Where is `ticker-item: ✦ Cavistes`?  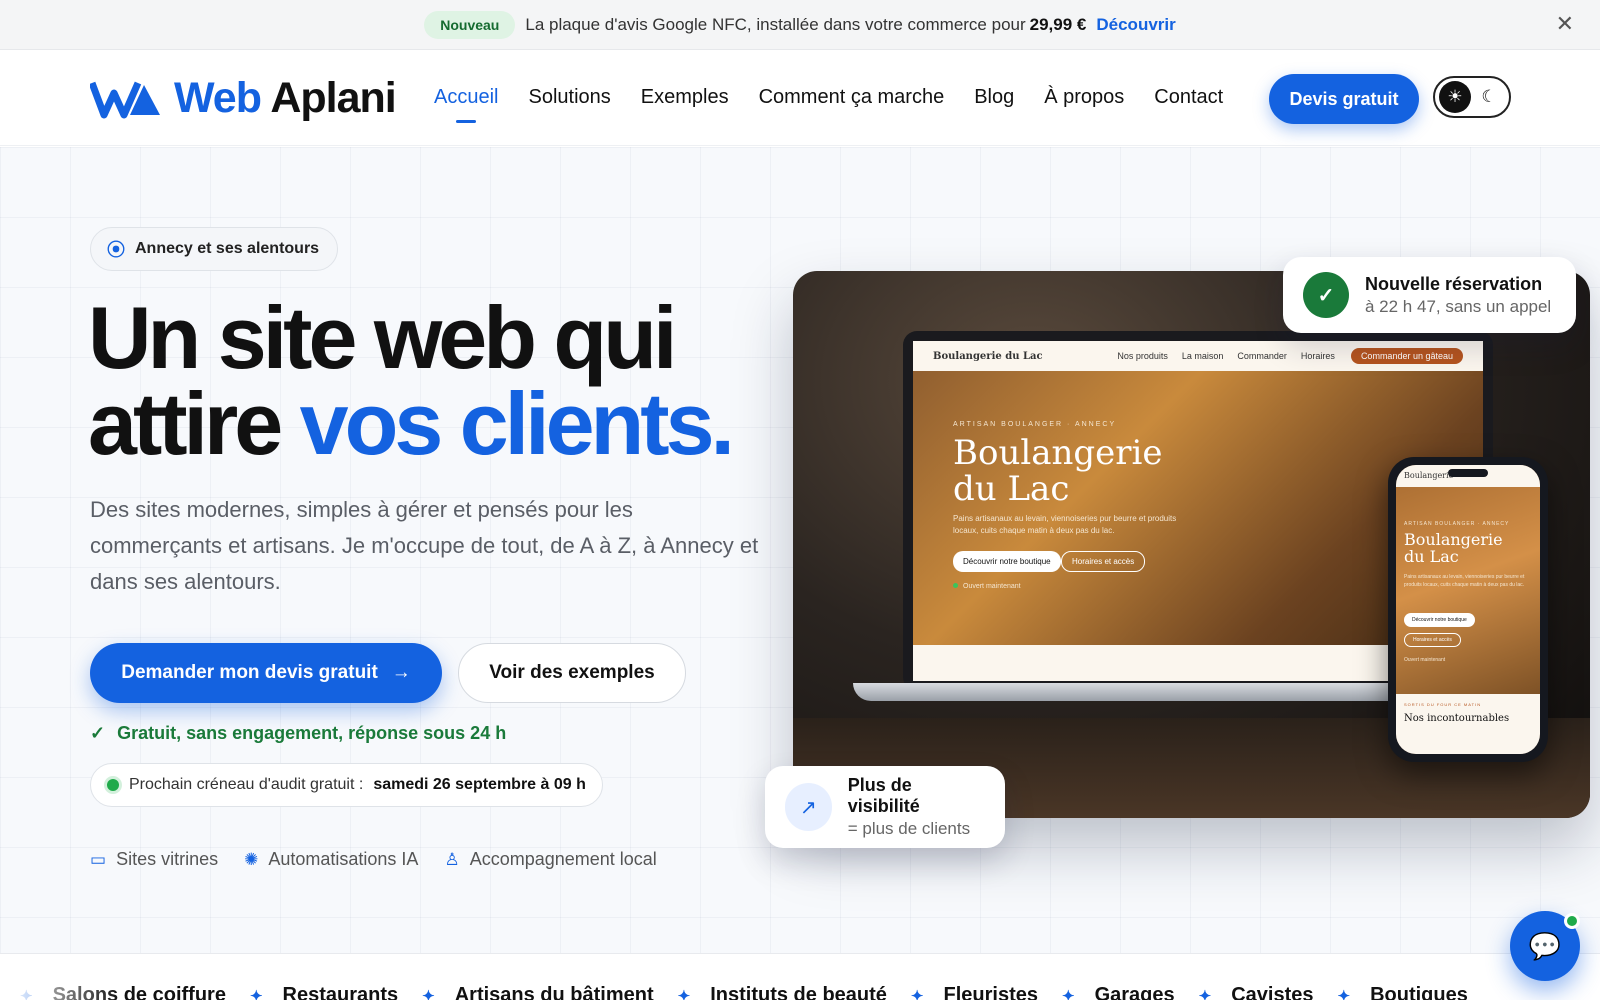
ticker-item: ✦ Cavistes is located at coordinates (1256, 992).